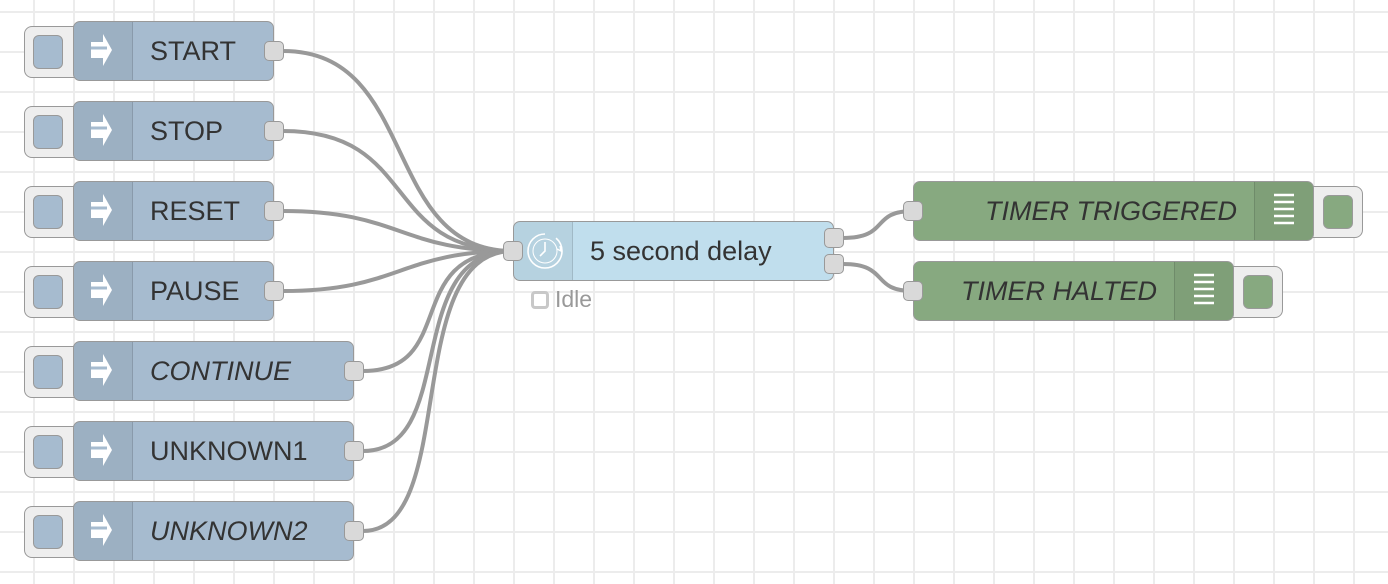  Describe the element at coordinates (229, 450) in the screenshot. I see `node-label: UNKNOWN1` at that location.